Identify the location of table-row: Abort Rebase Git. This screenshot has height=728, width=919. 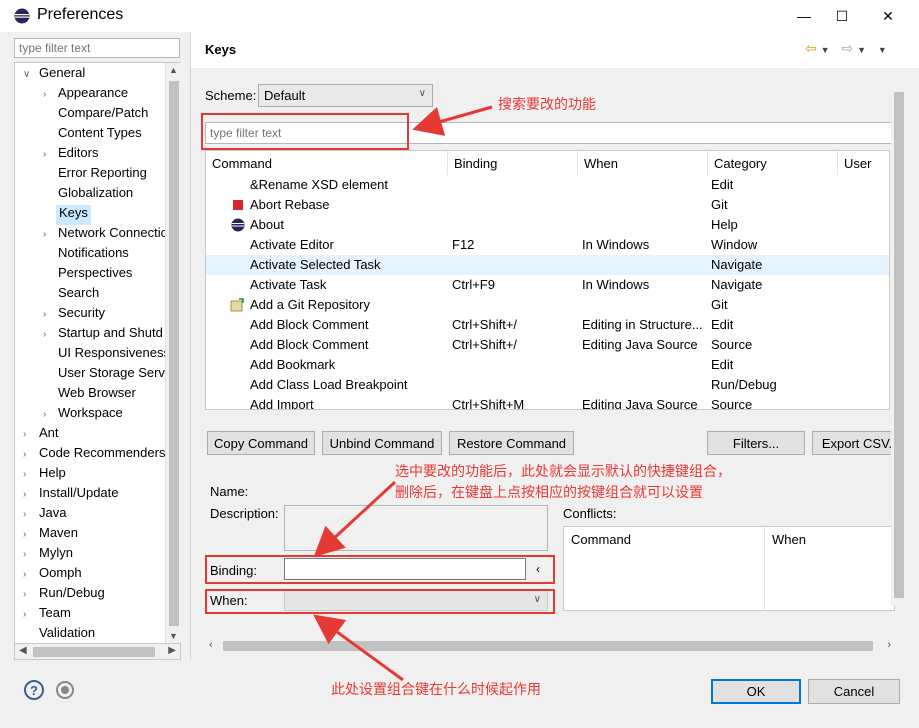
(547, 205).